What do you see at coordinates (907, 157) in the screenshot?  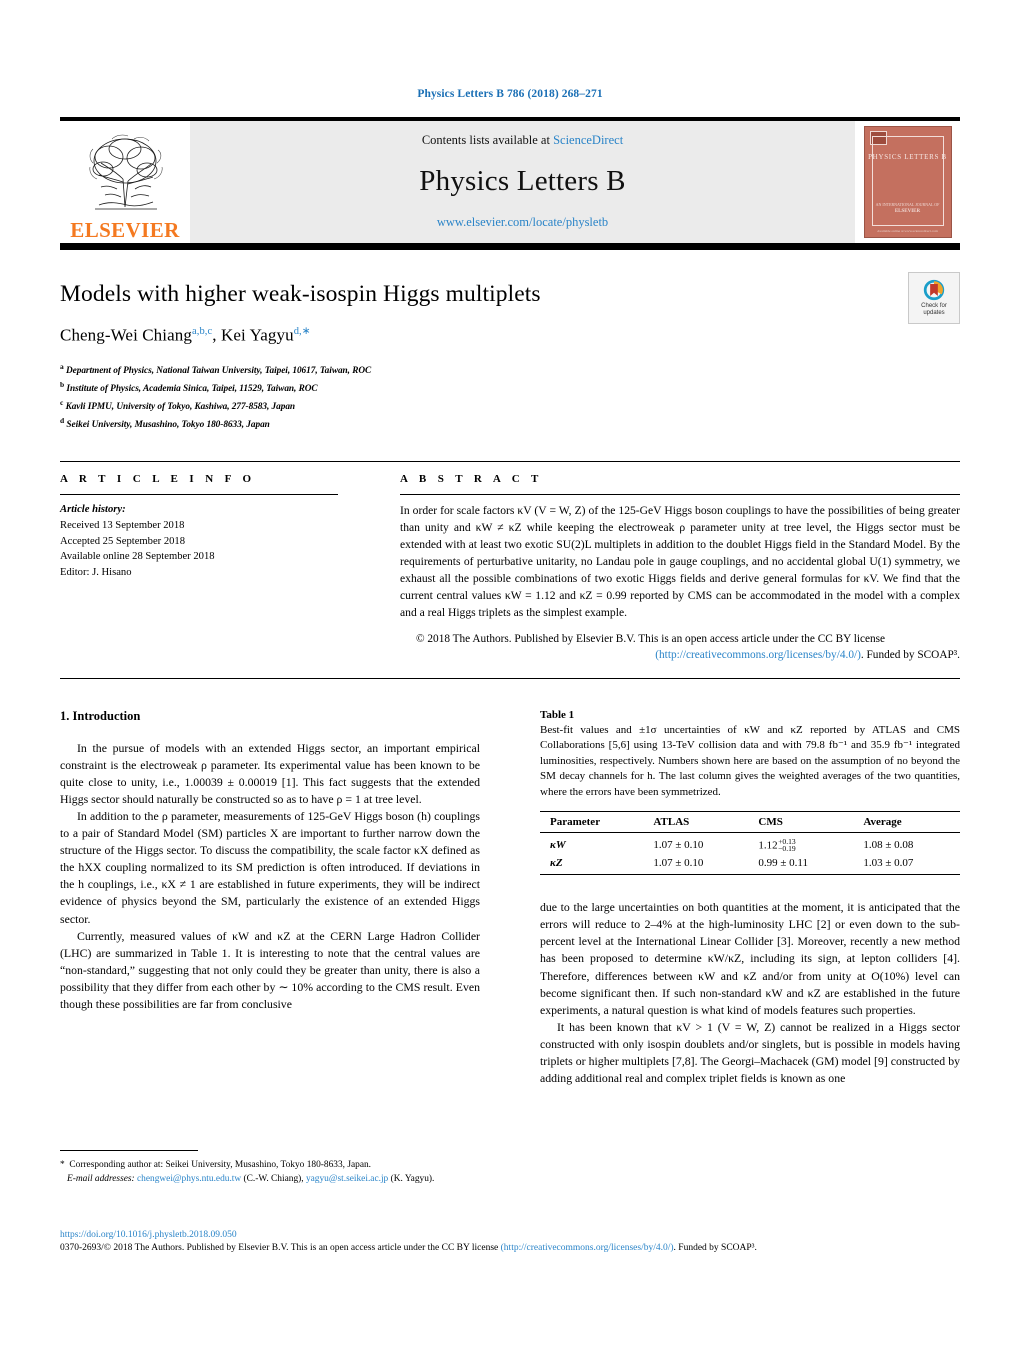 I see `cover-journal-title: PHYSICS LETTERS B` at bounding box center [907, 157].